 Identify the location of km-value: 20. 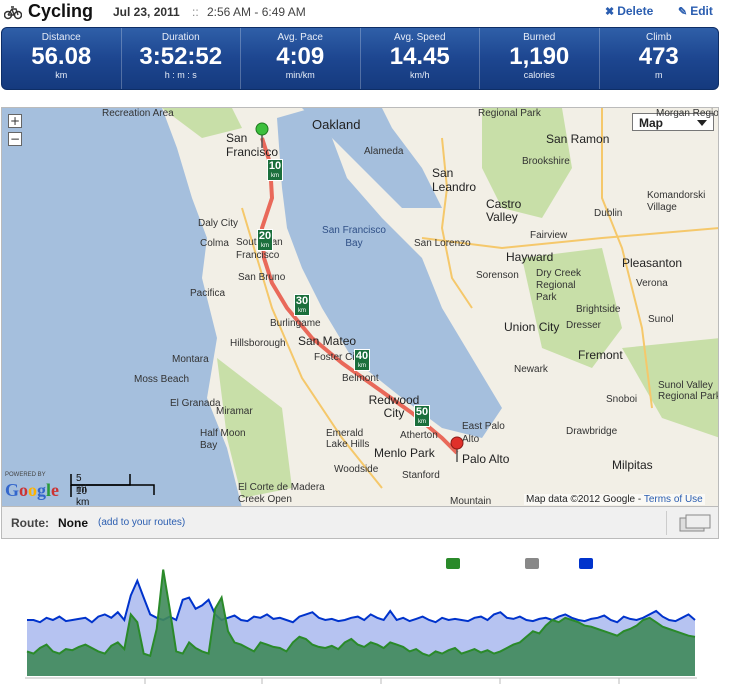
(265, 236).